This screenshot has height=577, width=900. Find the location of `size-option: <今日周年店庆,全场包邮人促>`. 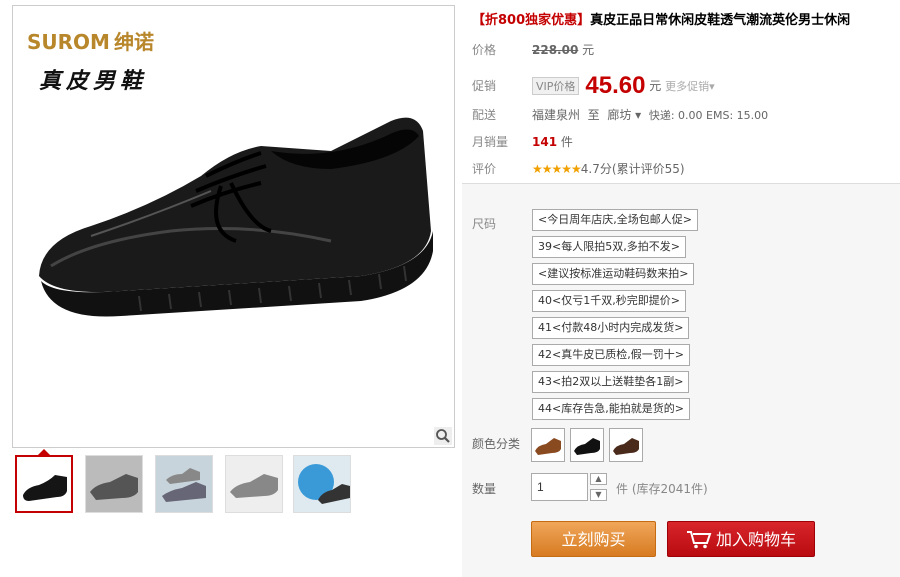

size-option: <今日周年店庆,全场包邮人促> is located at coordinates (615, 220).